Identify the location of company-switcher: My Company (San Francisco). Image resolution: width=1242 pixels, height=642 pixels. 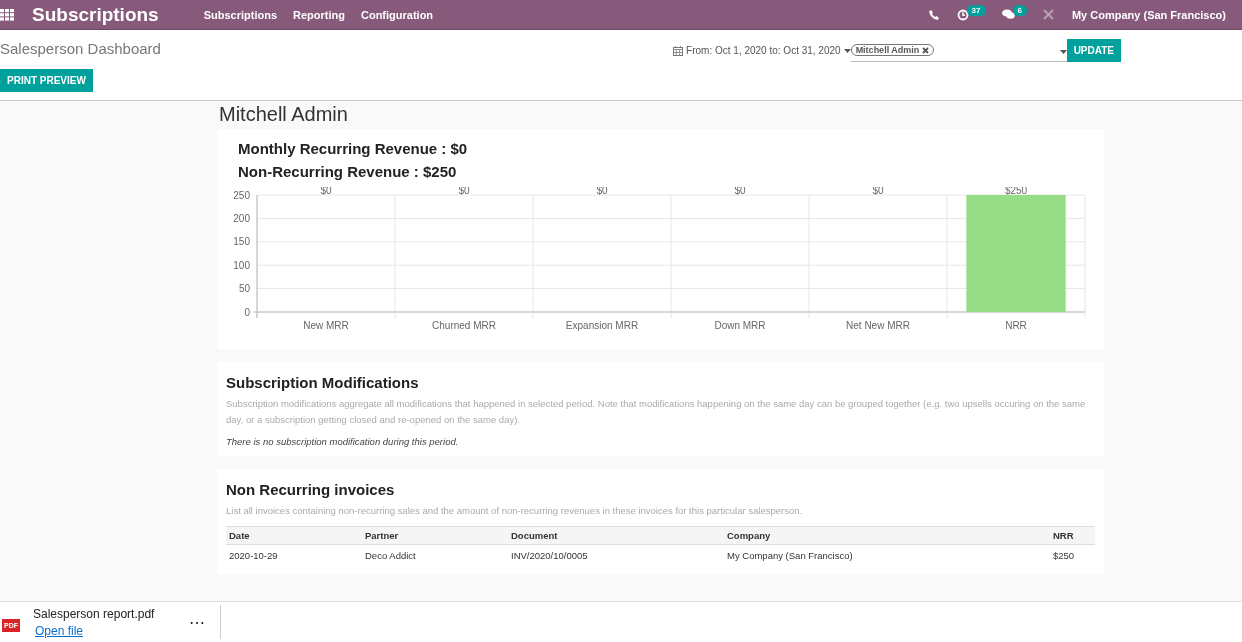
(1148, 14).